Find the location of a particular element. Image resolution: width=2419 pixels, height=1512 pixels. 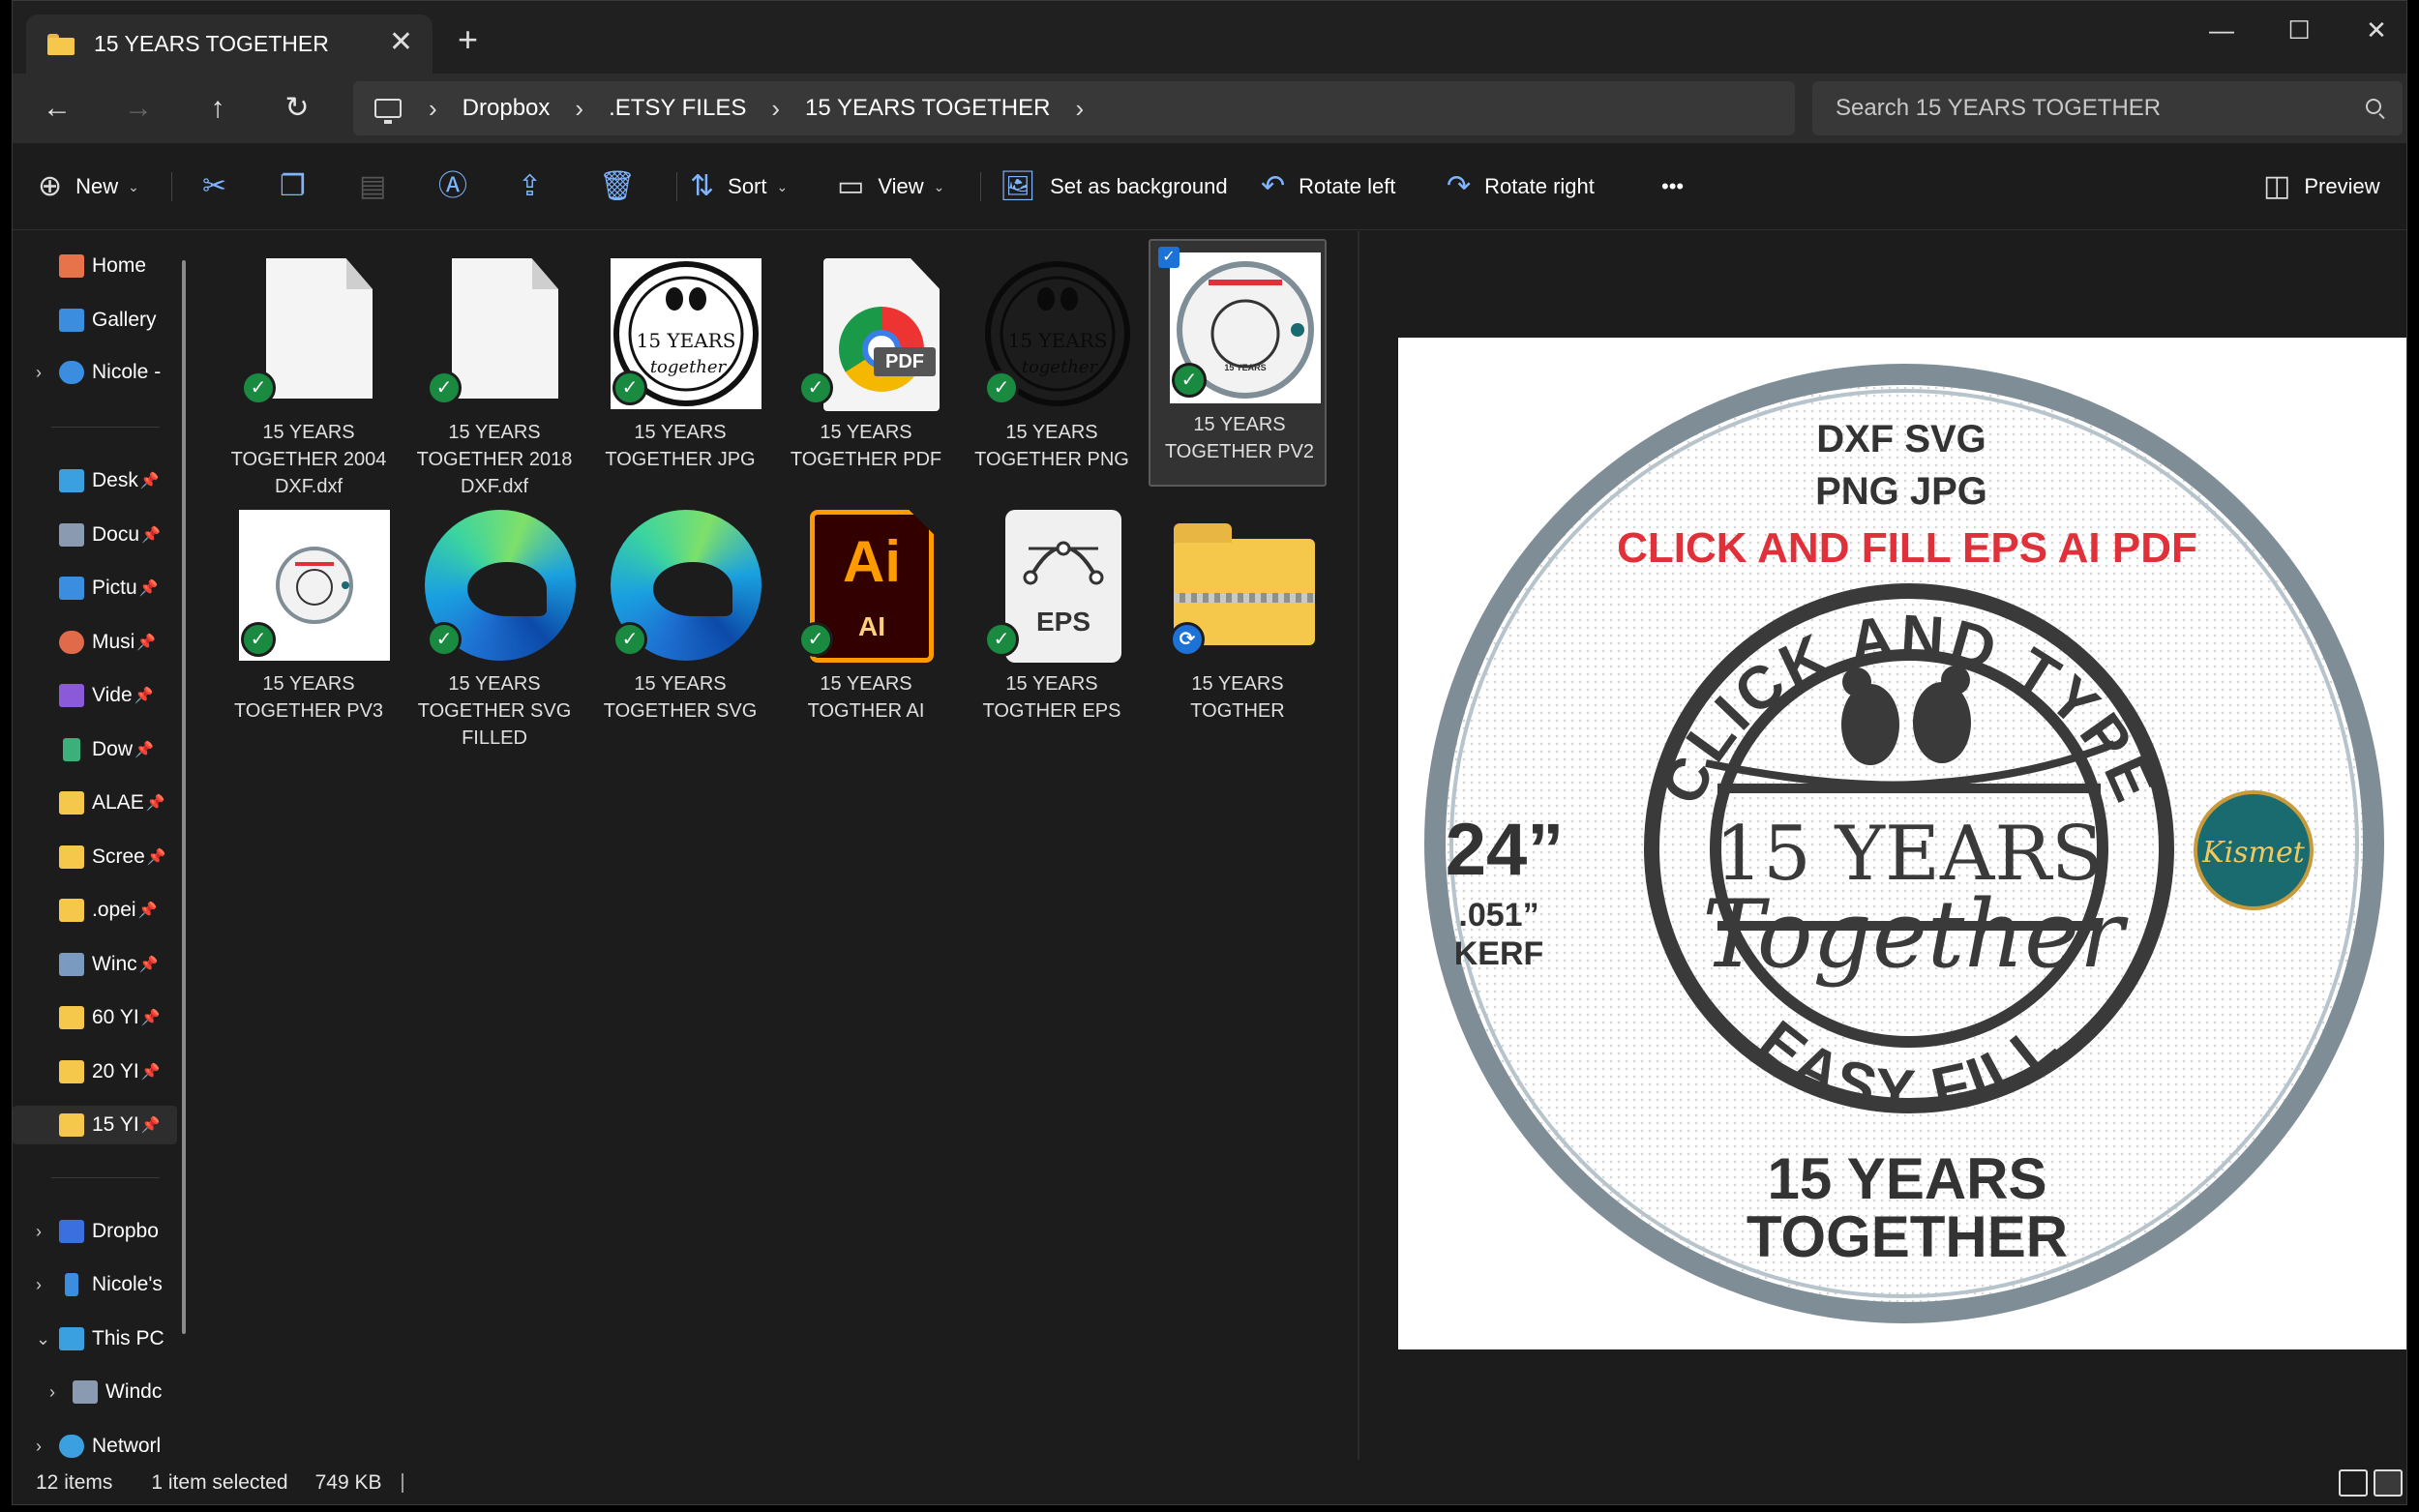

file-item: ✓ 15 YEARS TOGETHER 2018 DXF.dxf is located at coordinates (494, 371).